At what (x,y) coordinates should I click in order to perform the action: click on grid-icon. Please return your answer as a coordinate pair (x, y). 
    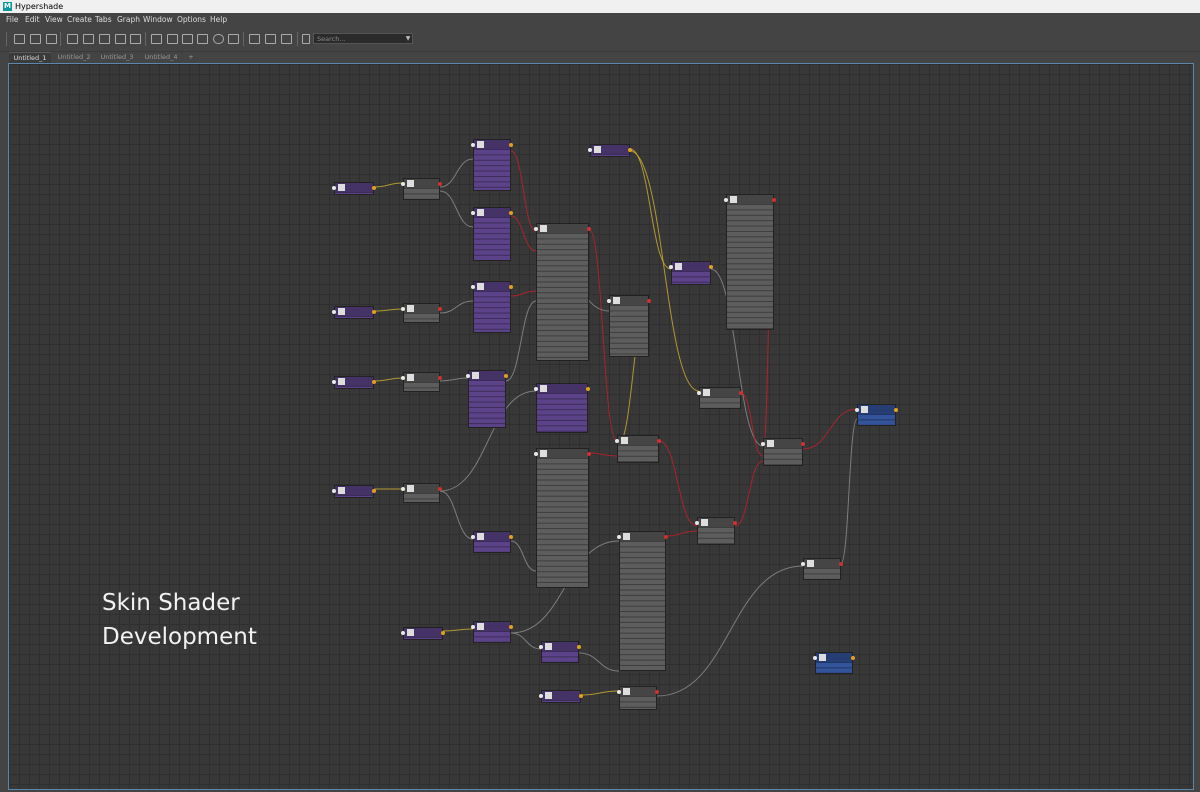
    Looking at the image, I should click on (254, 39).